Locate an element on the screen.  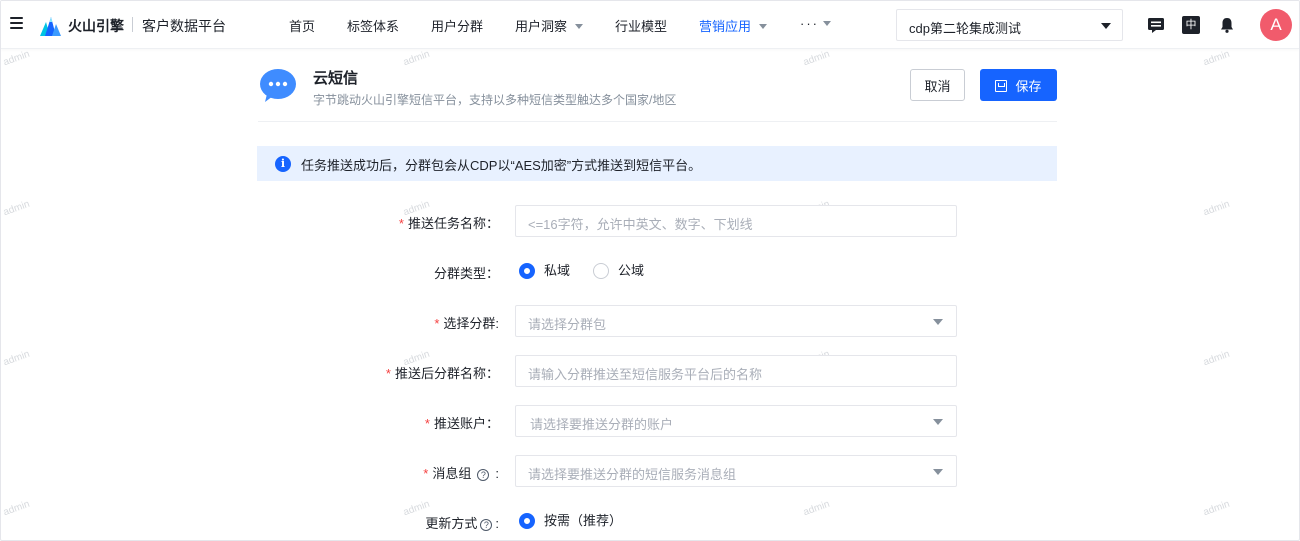
task-name-input: <=16字符，允许中英文、数字、下划线 is located at coordinates (736, 221).